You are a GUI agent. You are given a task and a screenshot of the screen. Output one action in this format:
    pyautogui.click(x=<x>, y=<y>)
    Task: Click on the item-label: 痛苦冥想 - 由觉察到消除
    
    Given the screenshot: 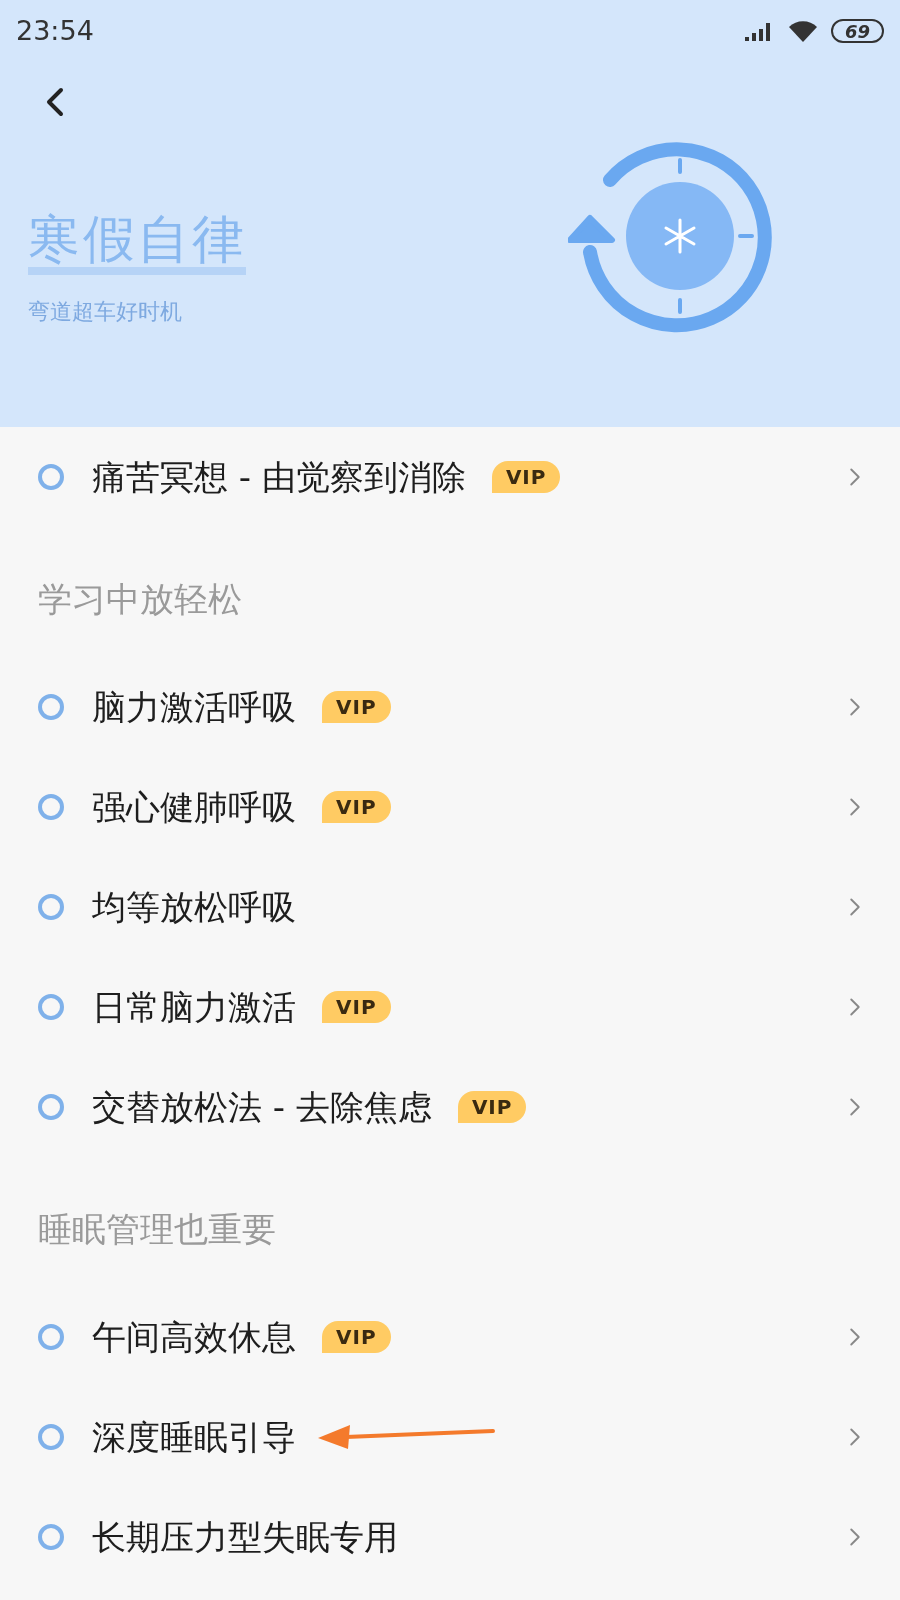 What is the action you would take?
    pyautogui.click(x=279, y=477)
    